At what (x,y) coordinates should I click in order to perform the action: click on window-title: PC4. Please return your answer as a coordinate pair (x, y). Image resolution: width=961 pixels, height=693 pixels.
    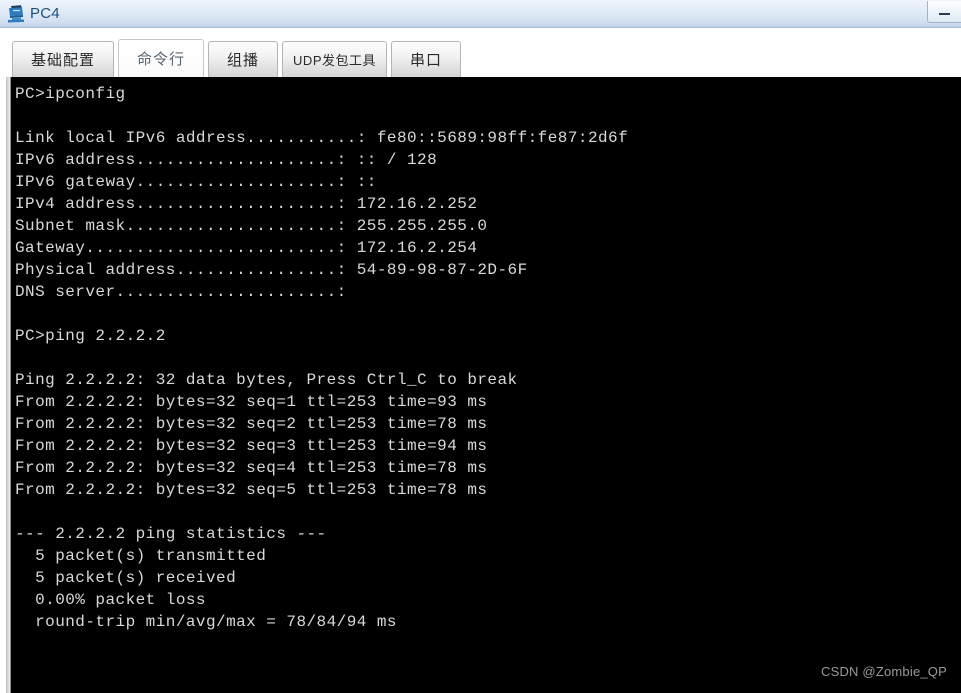
    Looking at the image, I should click on (45, 13).